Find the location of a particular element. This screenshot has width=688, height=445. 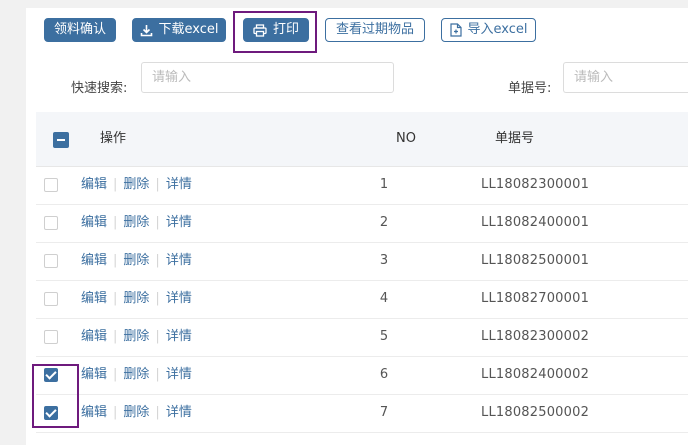

view-expired-button: 查看过期物品 is located at coordinates (375, 30).